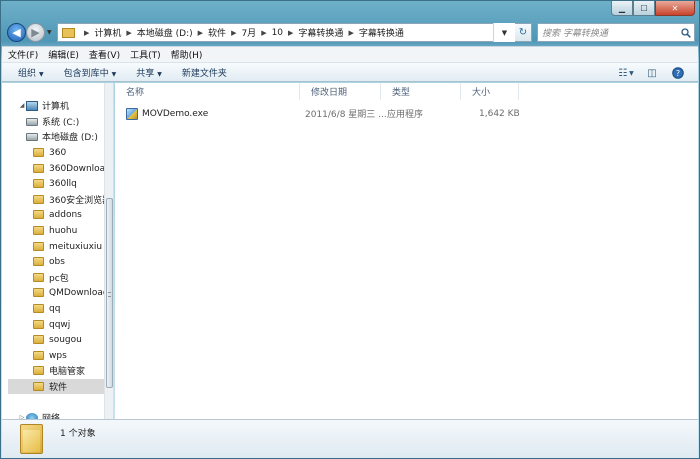  What do you see at coordinates (73, 214) in the screenshot?
I see `tree-item-folder: addons` at bounding box center [73, 214].